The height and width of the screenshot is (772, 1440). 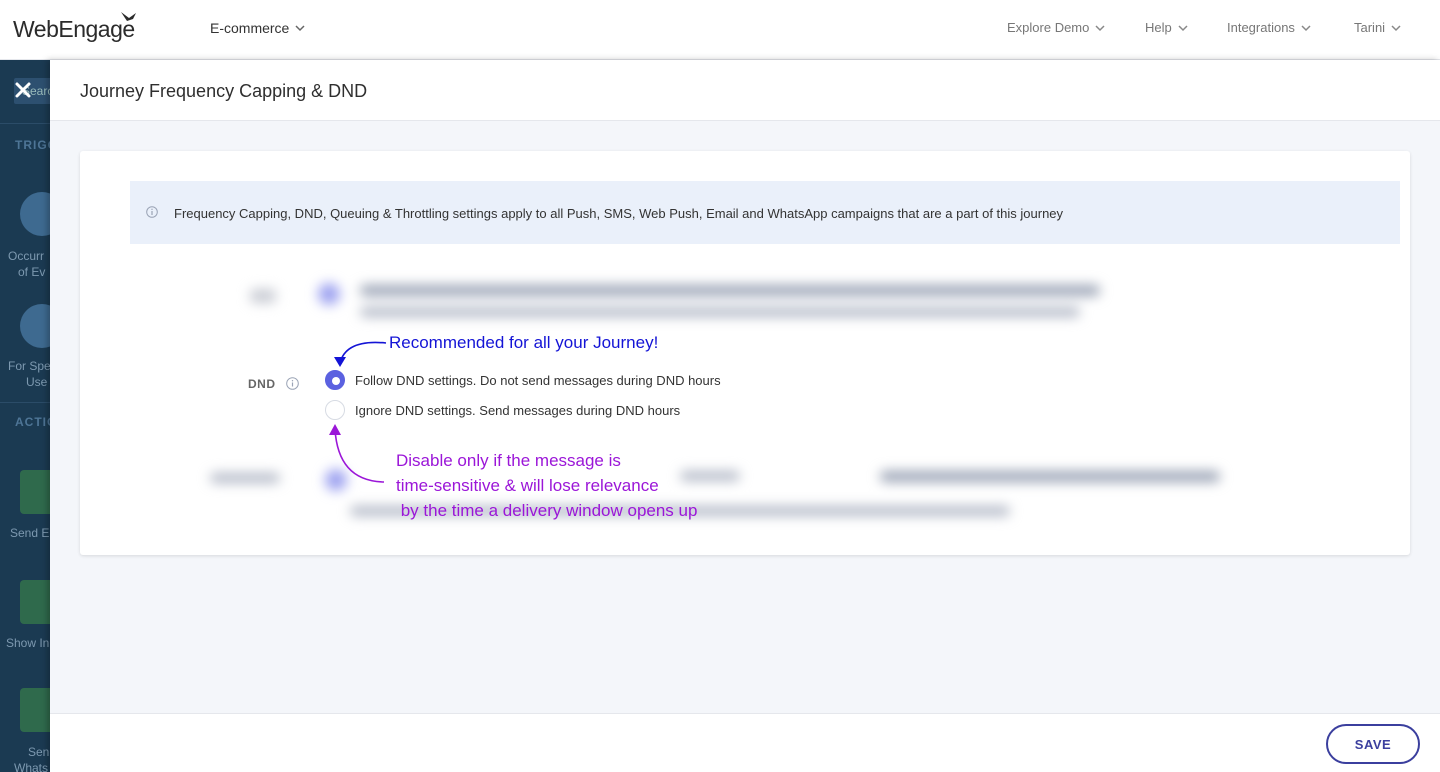 What do you see at coordinates (26, 264) in the screenshot?
I see `sidebar-item-label: Occurr of Ev` at bounding box center [26, 264].